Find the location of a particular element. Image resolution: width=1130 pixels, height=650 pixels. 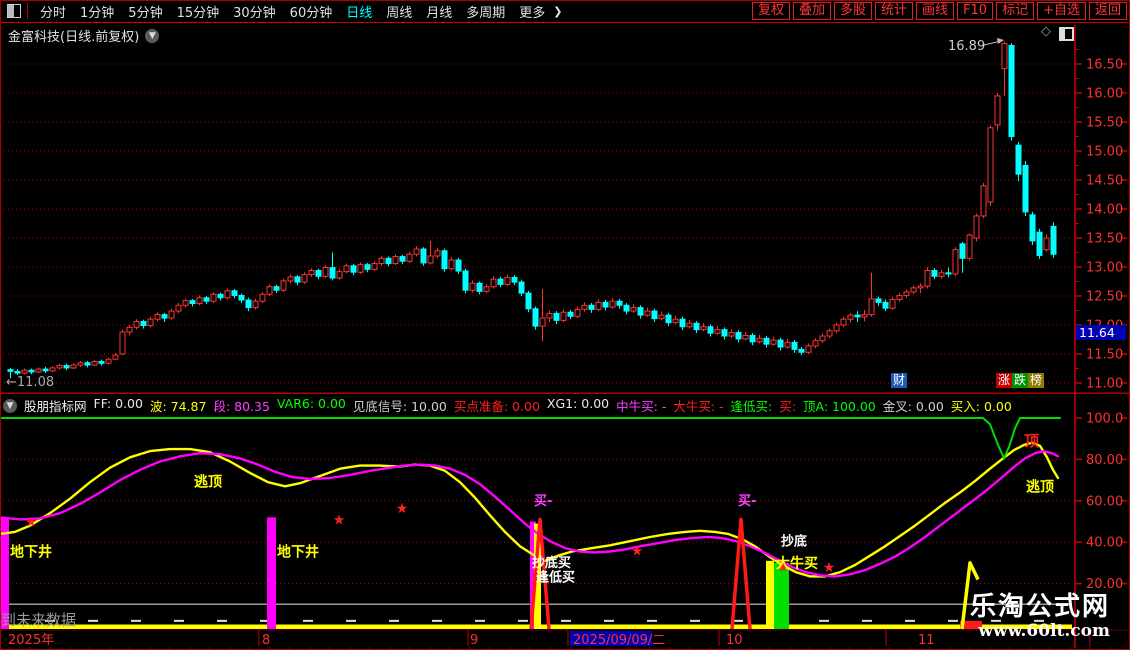

indicator-dropdown-icon: ▼ is located at coordinates (10, 405).